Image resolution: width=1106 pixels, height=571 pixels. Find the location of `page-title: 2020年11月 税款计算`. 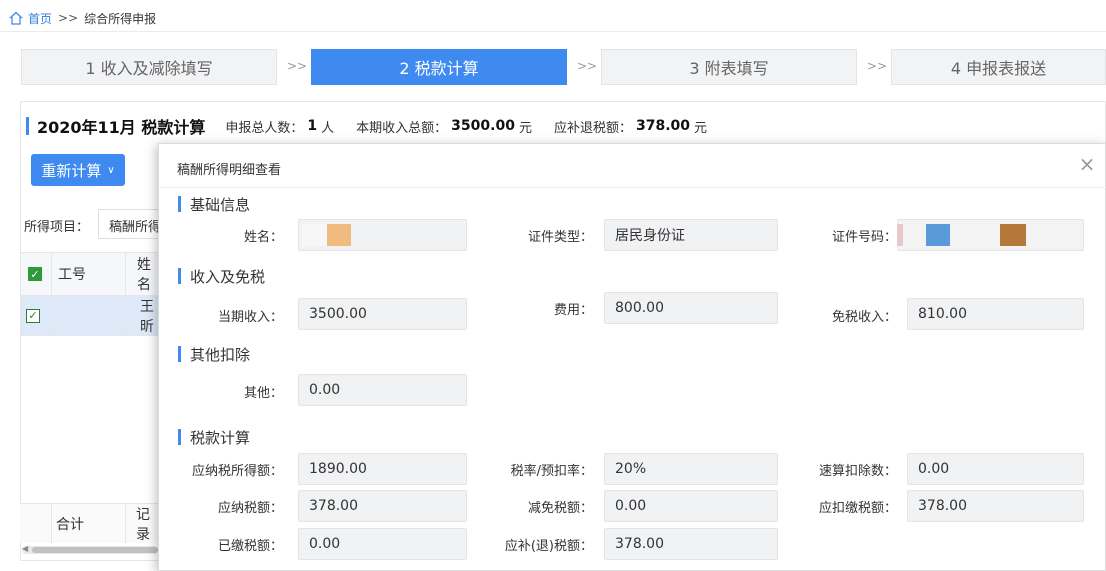

page-title: 2020年11月 税款计算 is located at coordinates (121, 127).